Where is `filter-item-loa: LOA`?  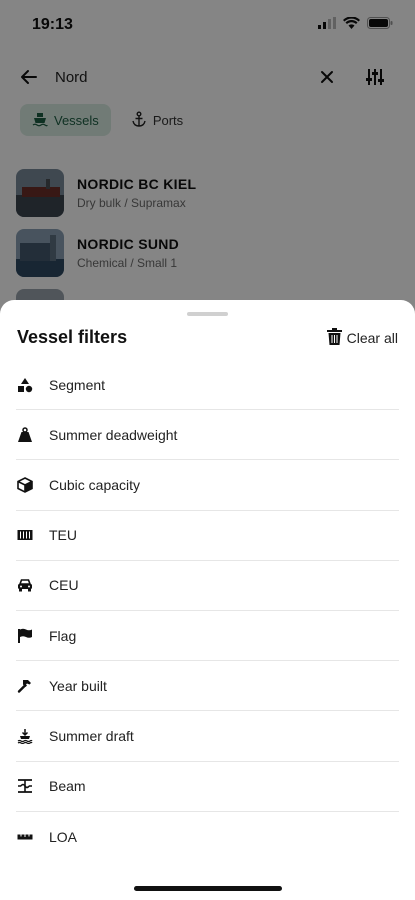 filter-item-loa: LOA is located at coordinates (207, 837).